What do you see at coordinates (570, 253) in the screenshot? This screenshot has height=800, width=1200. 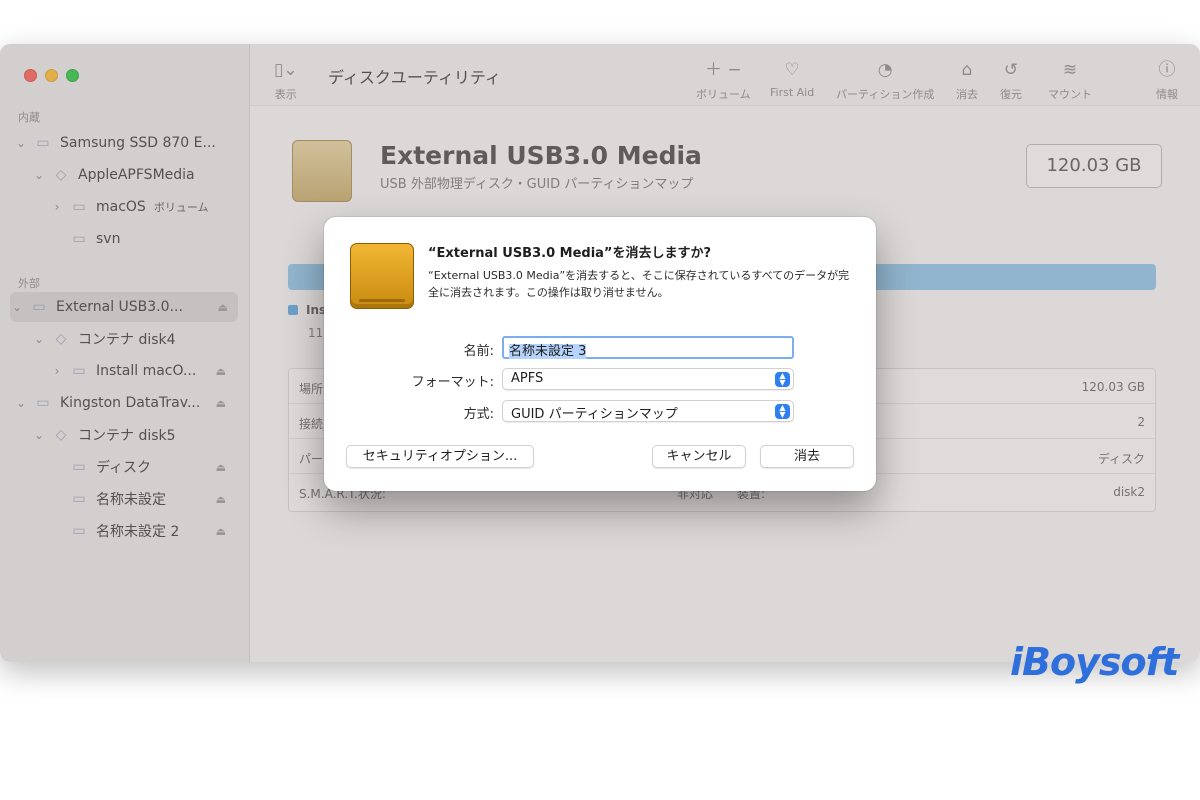 I see `dialog-title: “External USB3.0 Media”を消去しますか?` at bounding box center [570, 253].